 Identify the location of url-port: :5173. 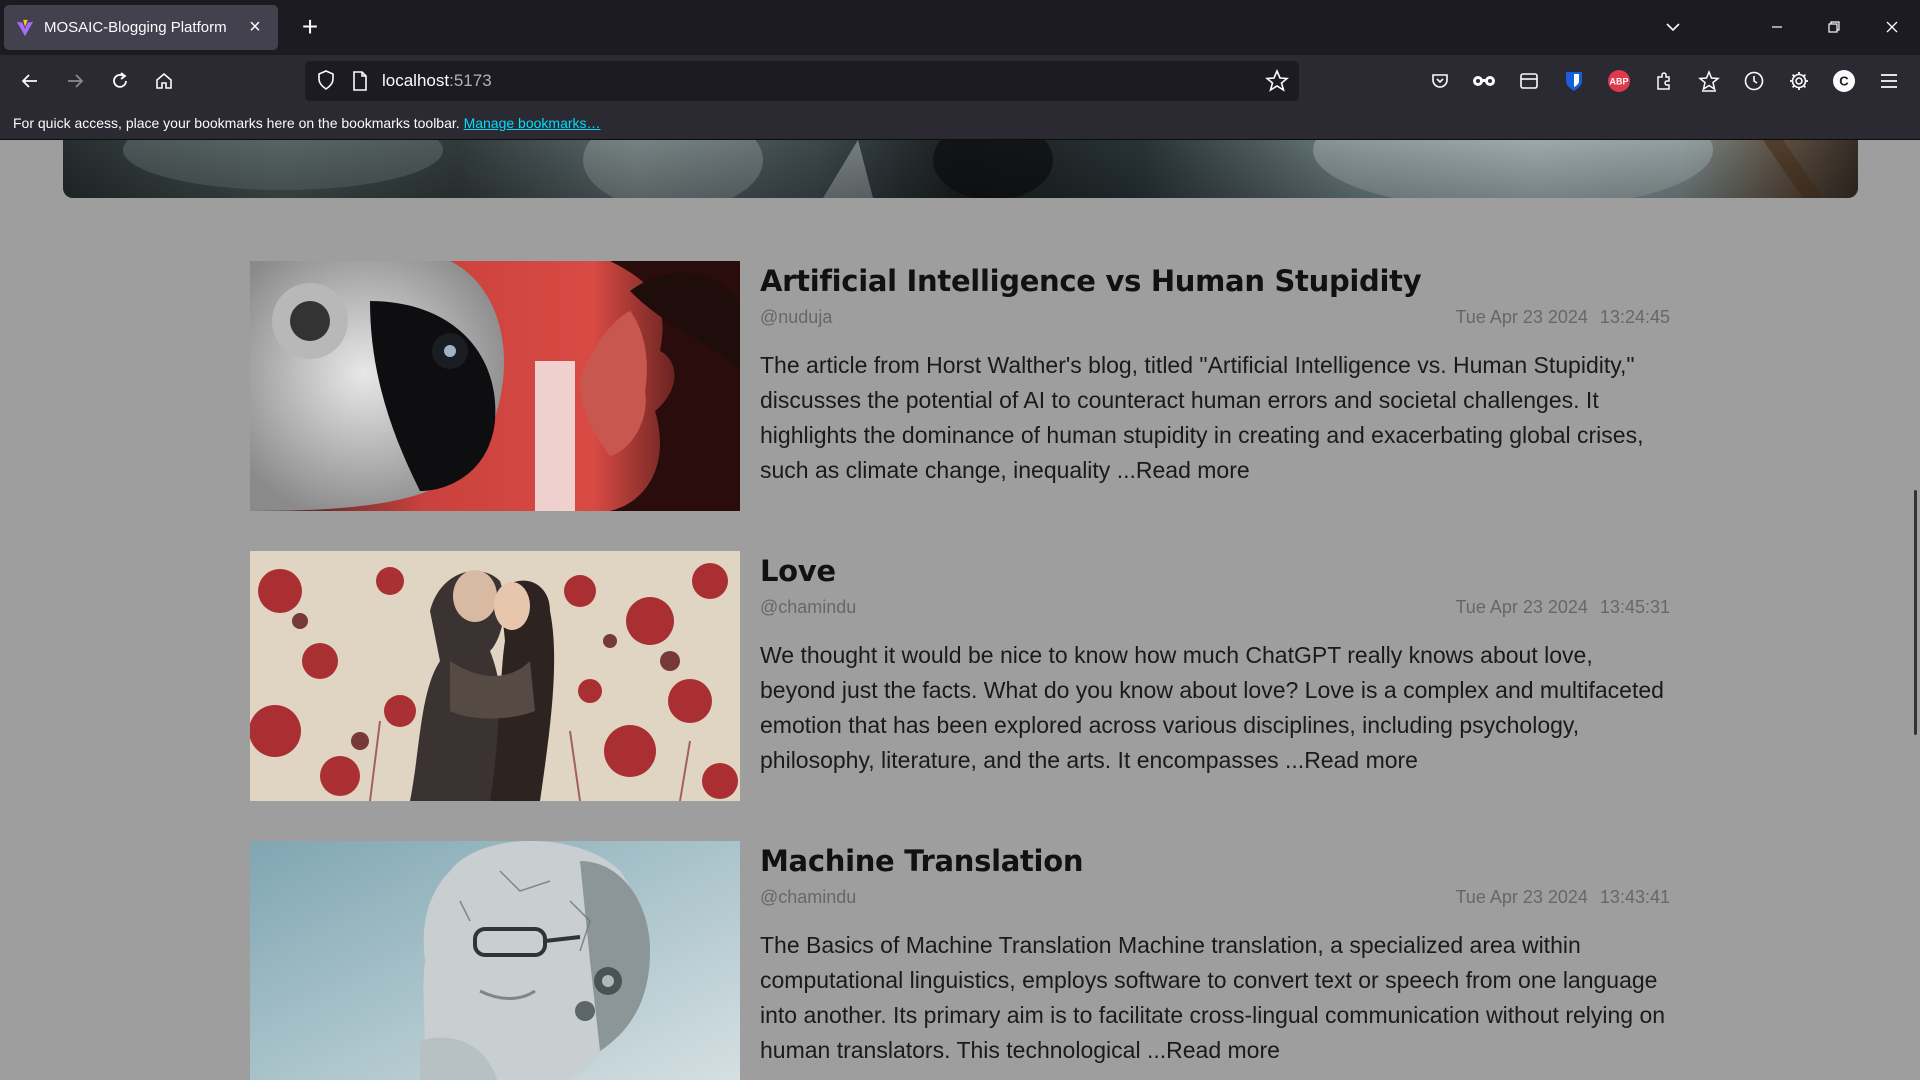
(470, 80).